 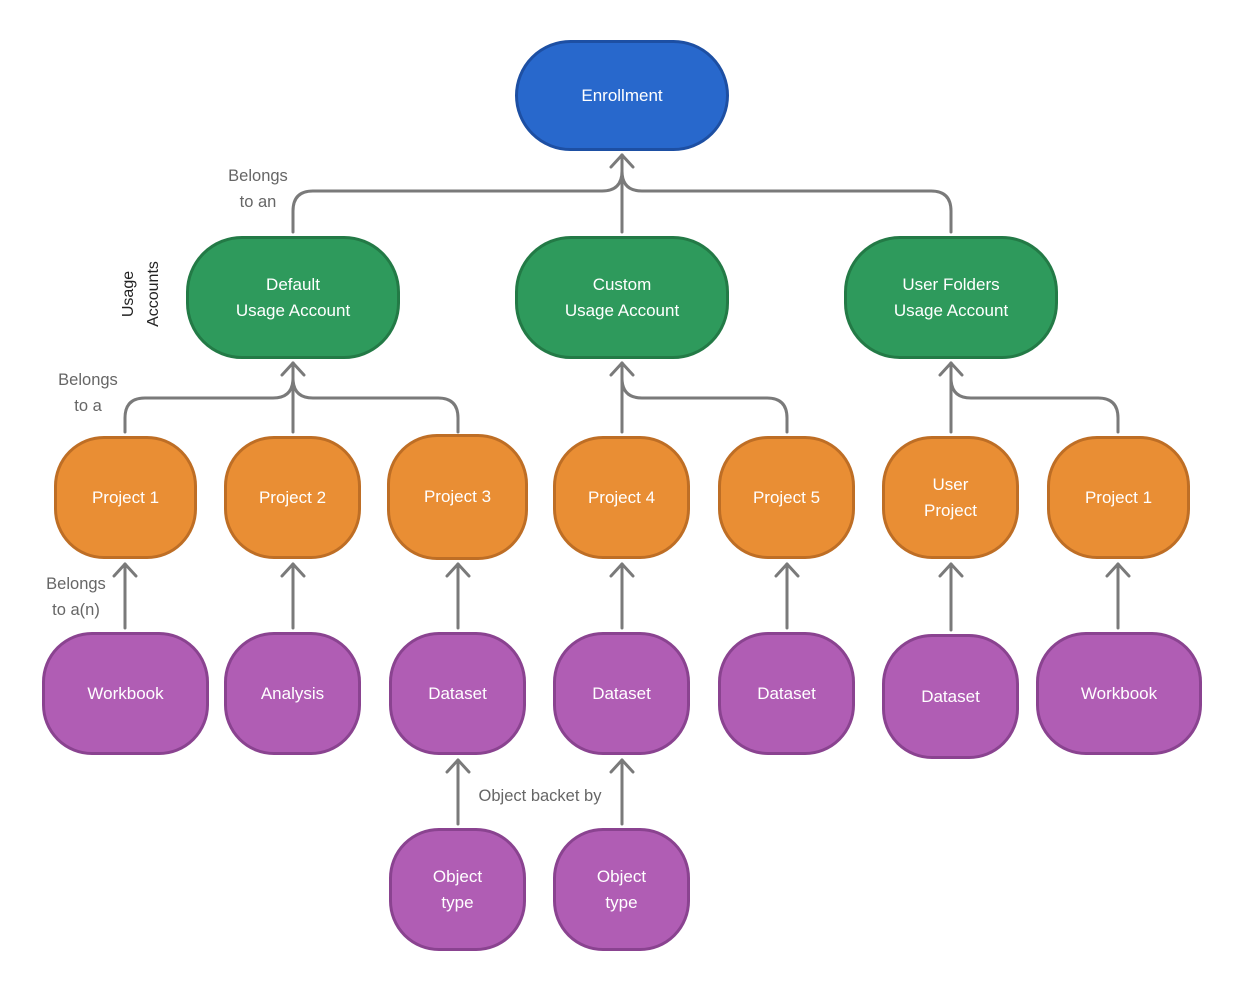 What do you see at coordinates (621, 889) in the screenshot?
I see `node-object-type-2: Object type` at bounding box center [621, 889].